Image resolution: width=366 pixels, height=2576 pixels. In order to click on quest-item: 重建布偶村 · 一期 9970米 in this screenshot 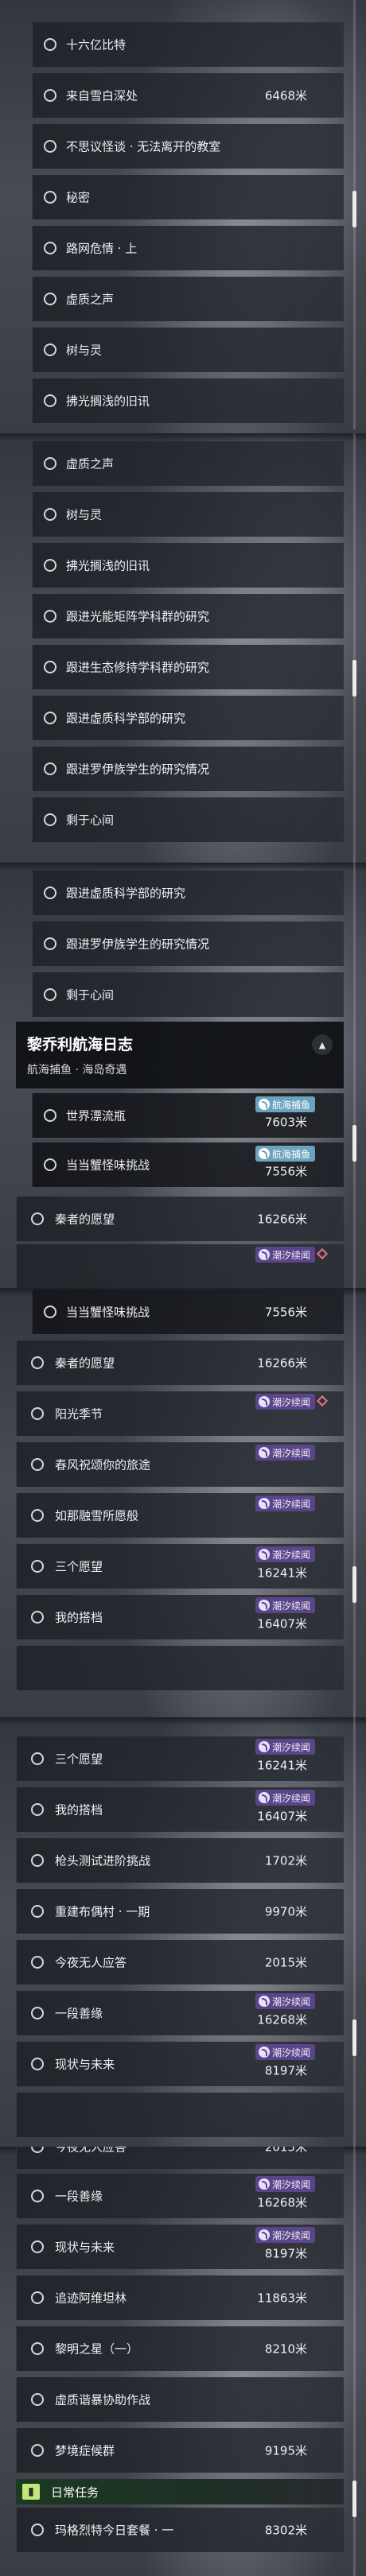, I will do `click(180, 1912)`.